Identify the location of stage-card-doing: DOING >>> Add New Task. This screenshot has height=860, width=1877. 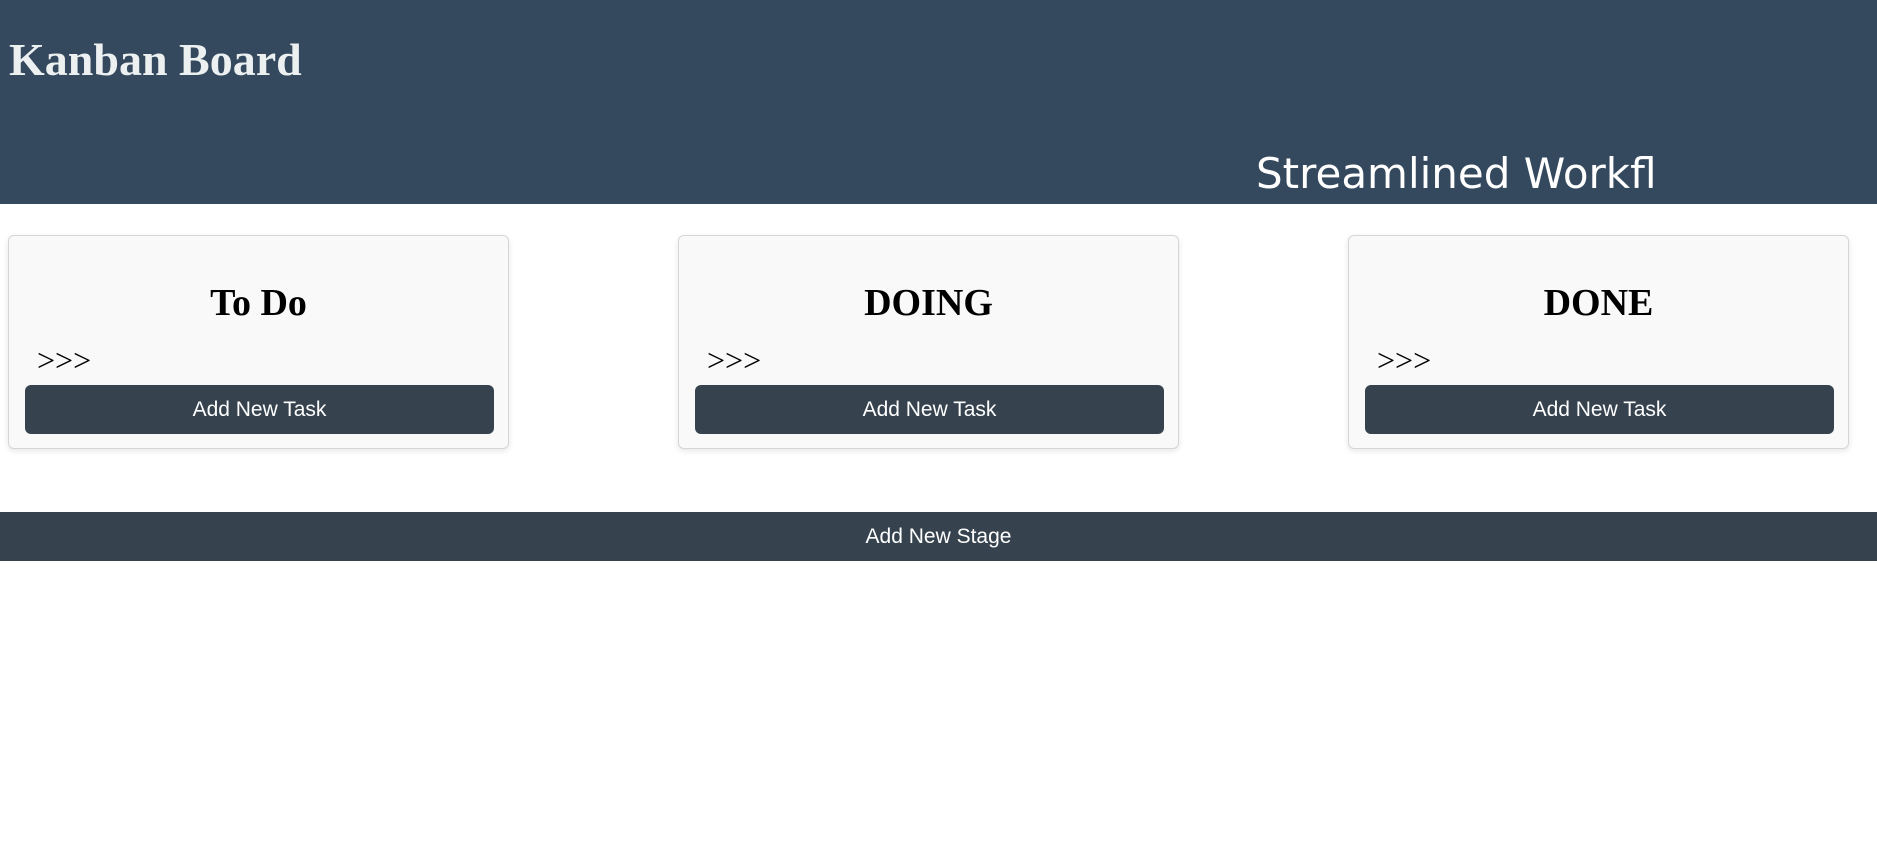
(928, 342).